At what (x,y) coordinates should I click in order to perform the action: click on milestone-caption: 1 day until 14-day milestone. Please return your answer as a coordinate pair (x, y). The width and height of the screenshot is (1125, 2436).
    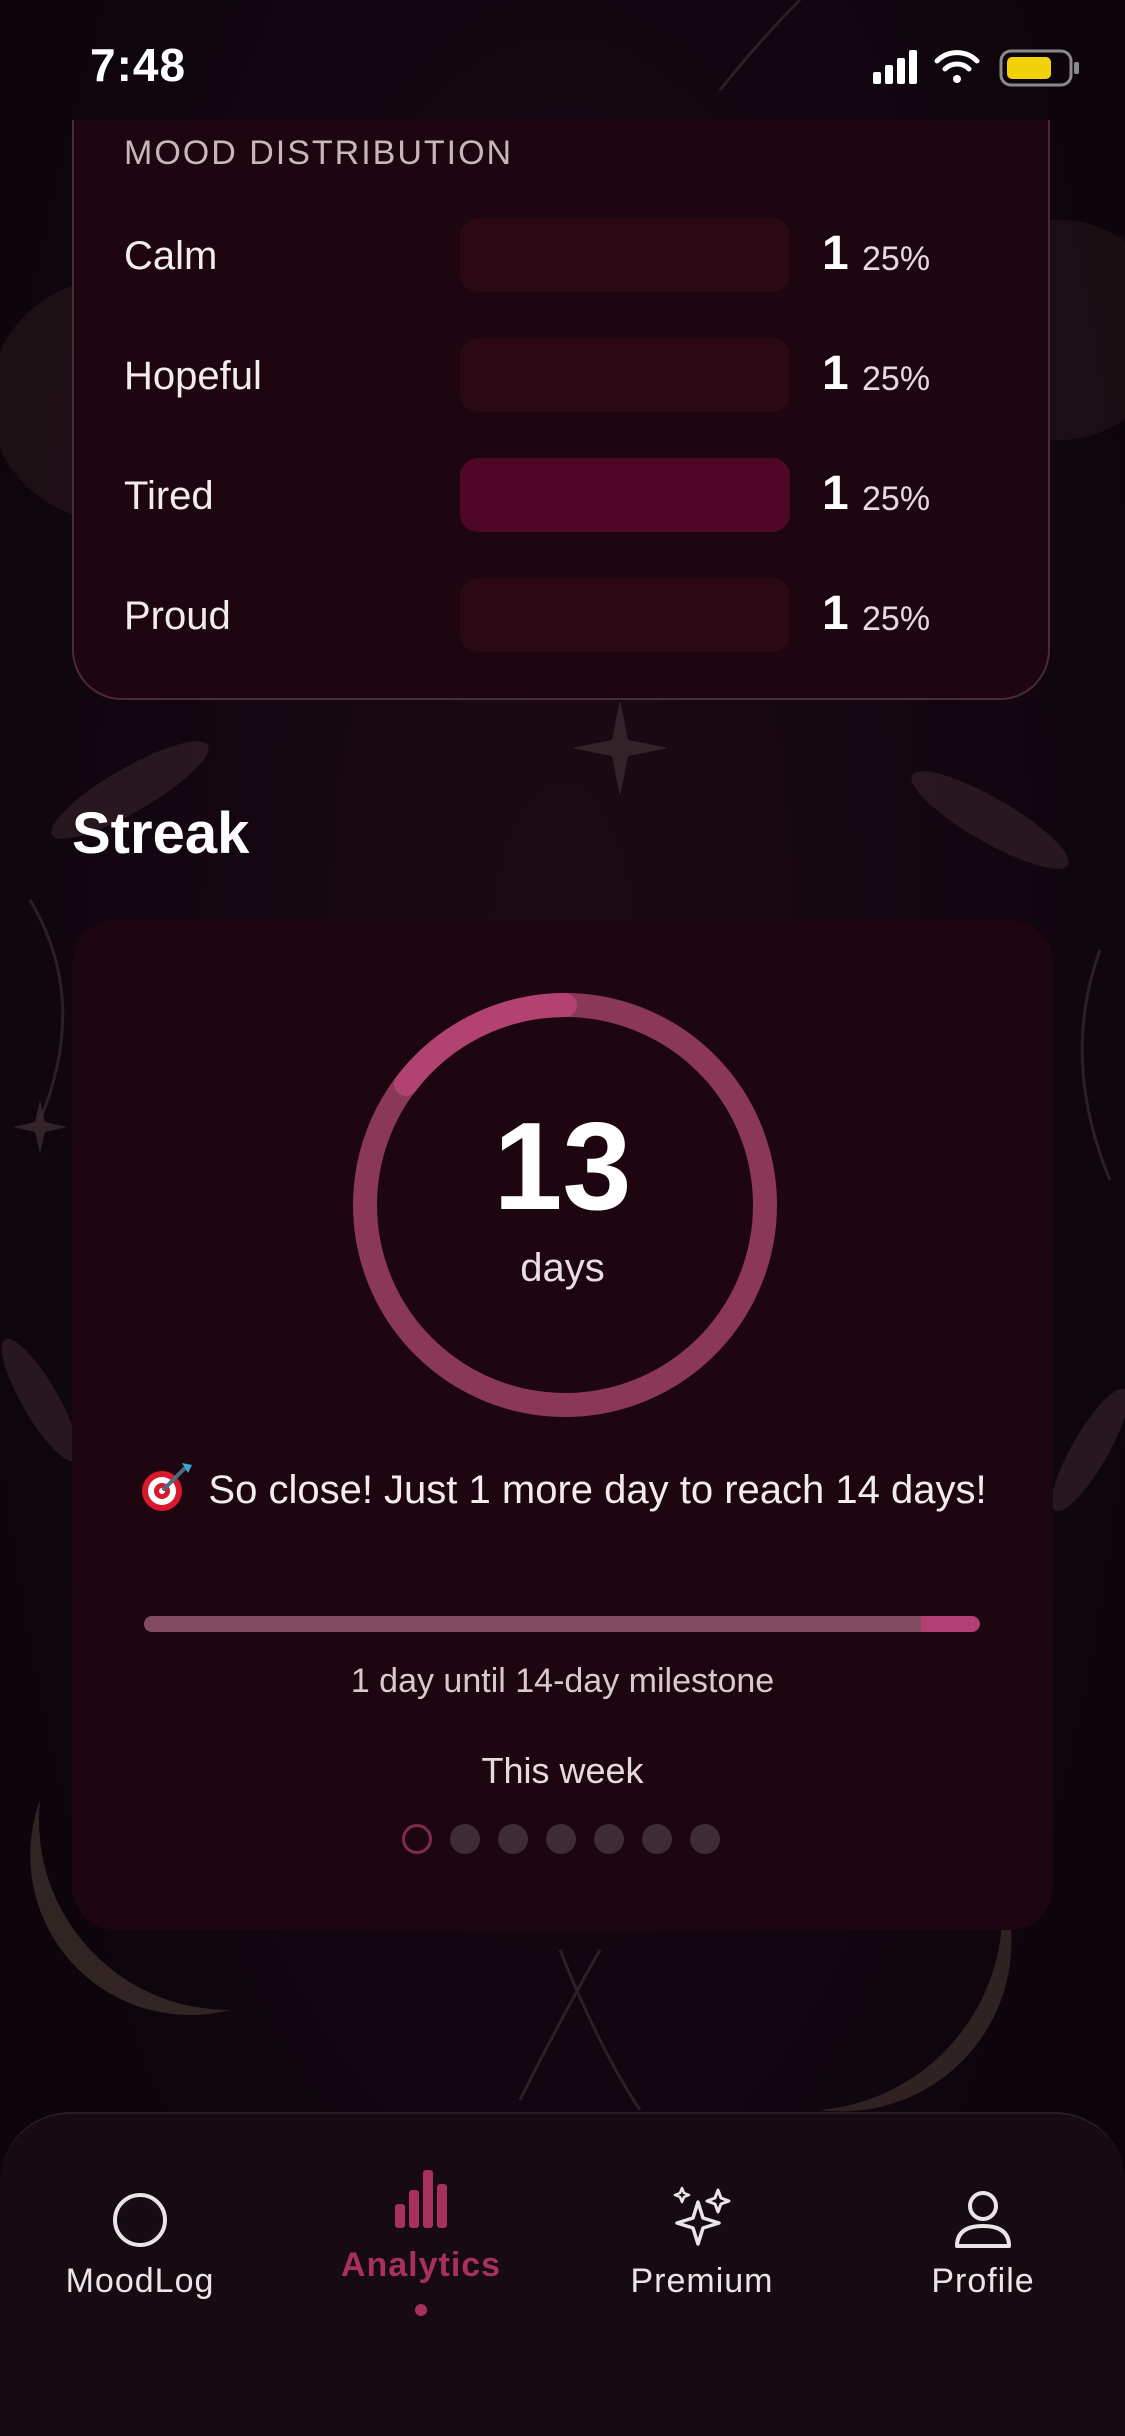
    Looking at the image, I should click on (562, 1681).